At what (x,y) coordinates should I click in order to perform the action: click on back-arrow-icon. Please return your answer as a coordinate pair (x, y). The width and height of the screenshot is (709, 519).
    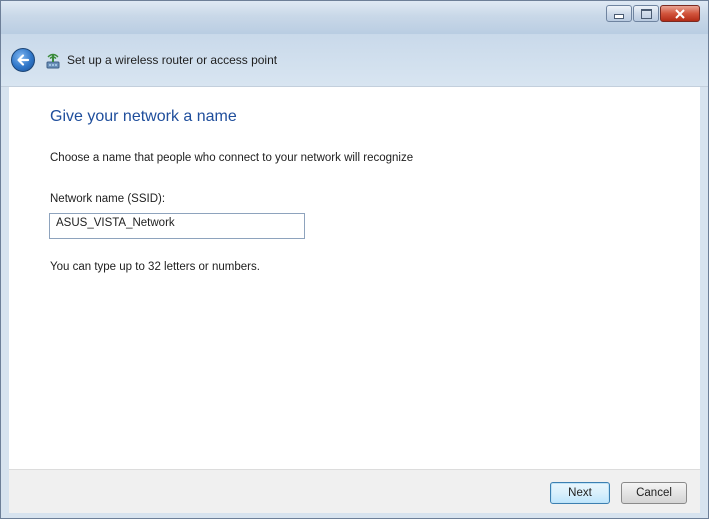
    Looking at the image, I should click on (23, 60).